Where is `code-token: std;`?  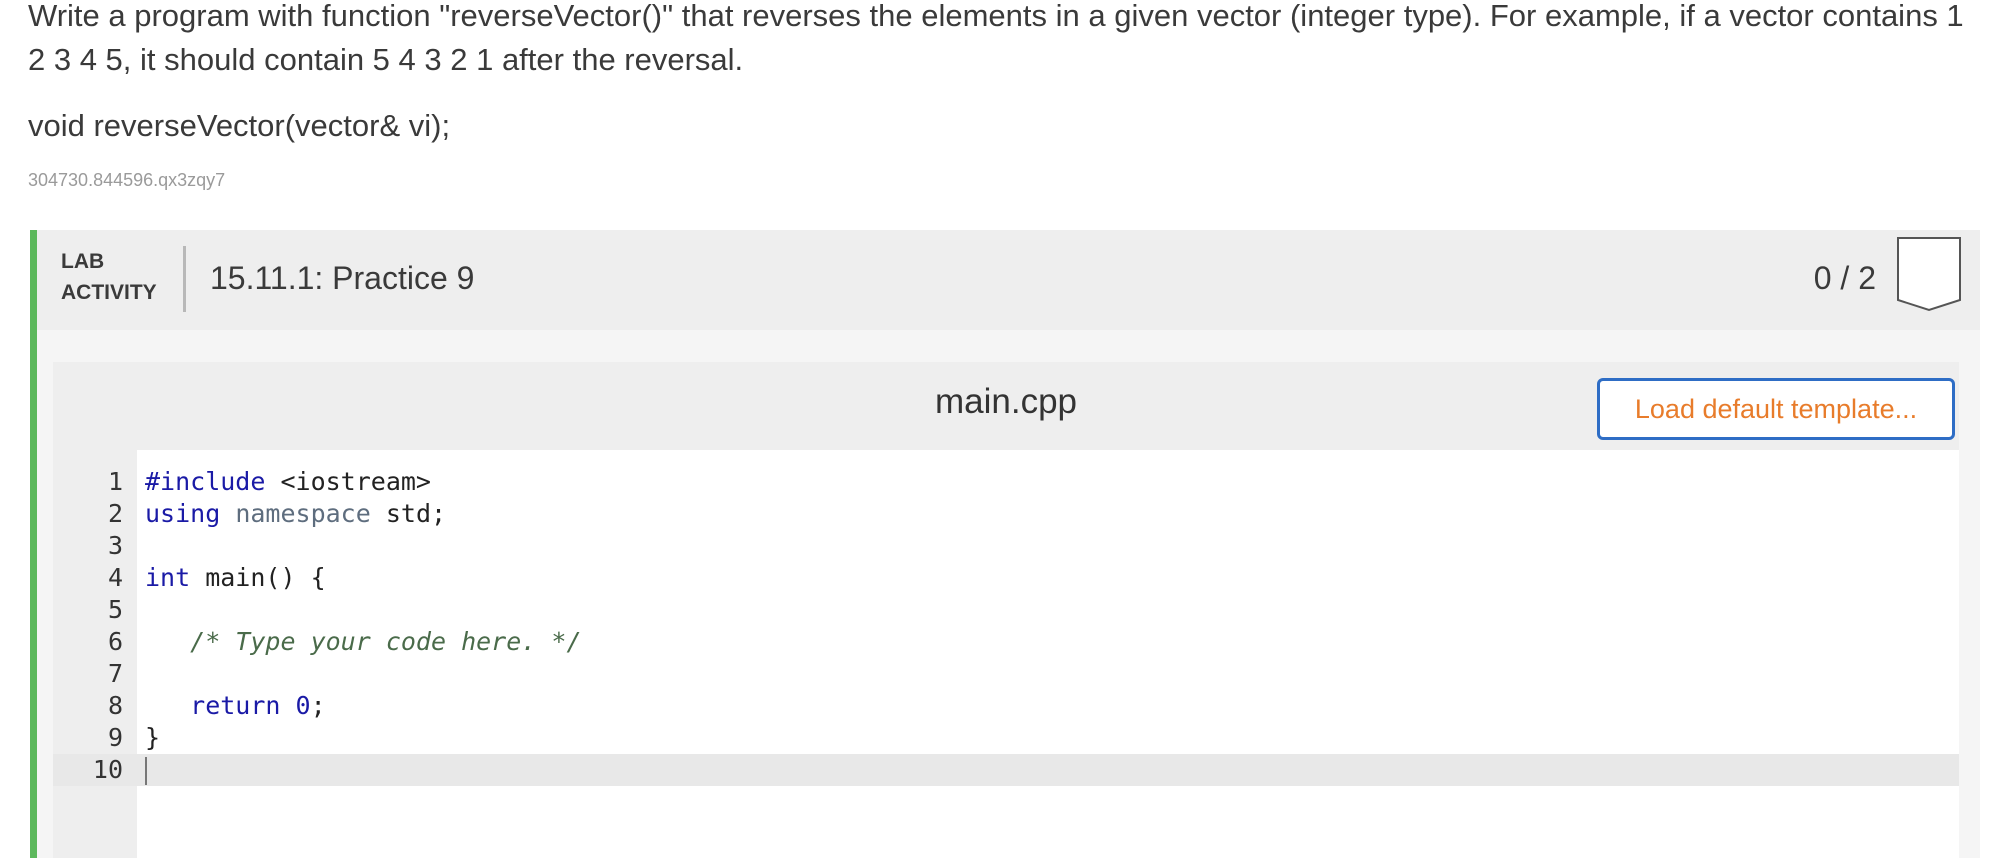 code-token: std; is located at coordinates (408, 513).